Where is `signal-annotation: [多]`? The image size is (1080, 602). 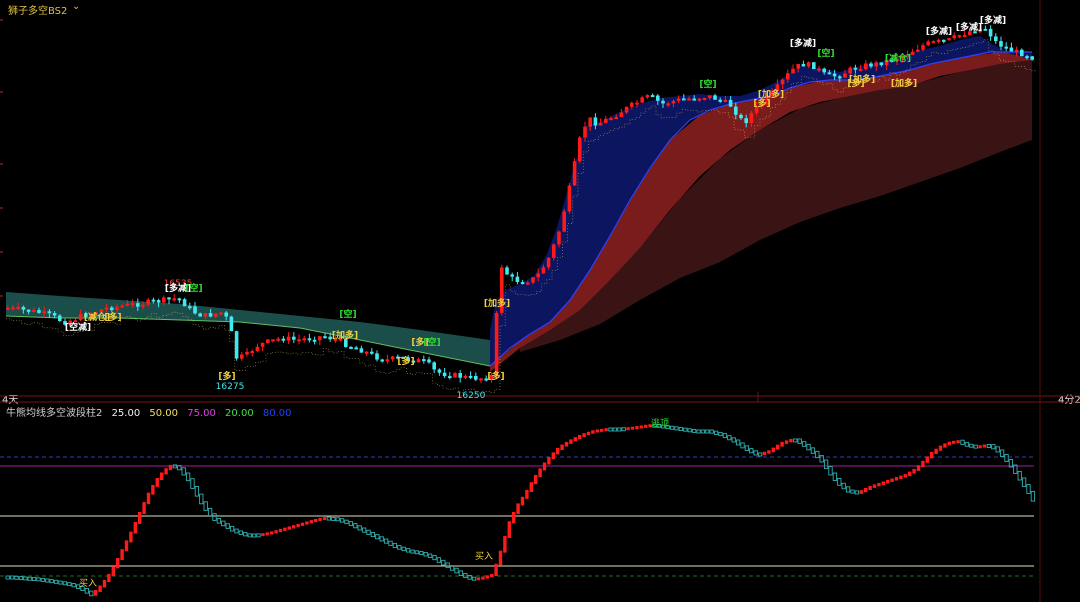 signal-annotation: [多] is located at coordinates (405, 361).